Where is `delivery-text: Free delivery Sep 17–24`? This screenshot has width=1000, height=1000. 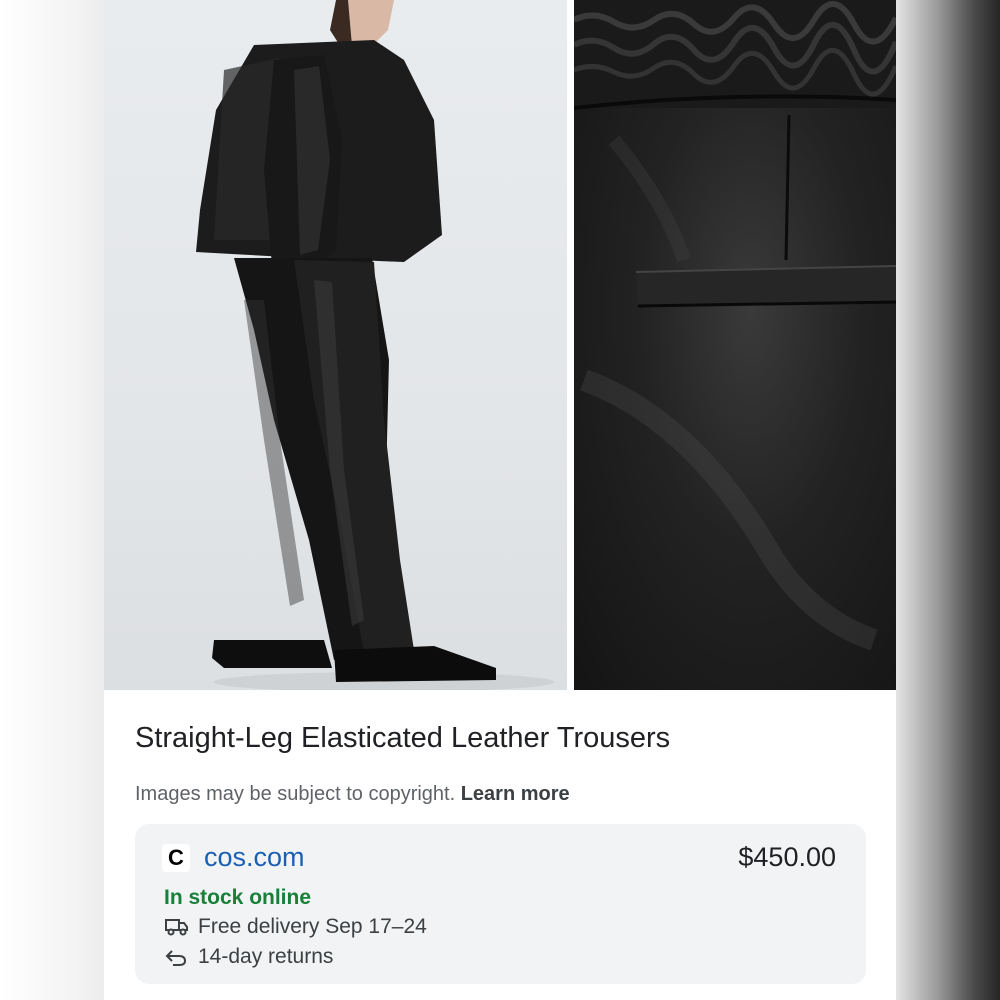 delivery-text: Free delivery Sep 17–24 is located at coordinates (312, 926).